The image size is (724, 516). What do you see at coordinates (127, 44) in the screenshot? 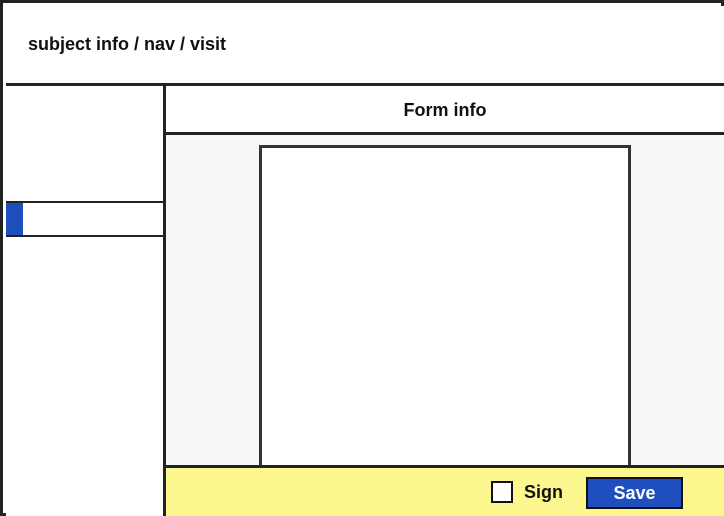
I see `breadcrumb: subject info / nav / visit` at bounding box center [127, 44].